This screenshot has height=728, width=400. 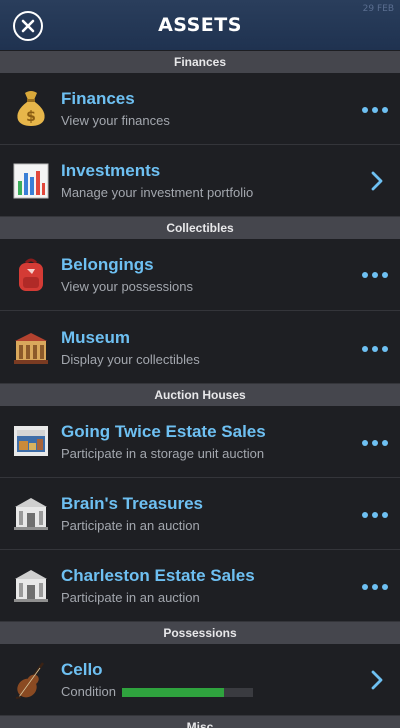 What do you see at coordinates (111, 170) in the screenshot?
I see `row-label: Investments` at bounding box center [111, 170].